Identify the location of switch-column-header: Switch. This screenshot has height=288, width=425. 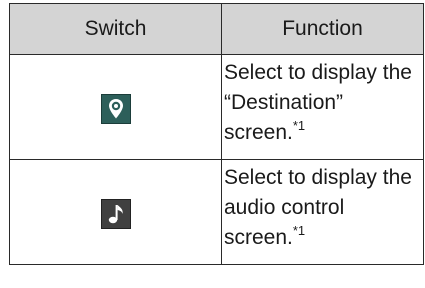
(115, 29).